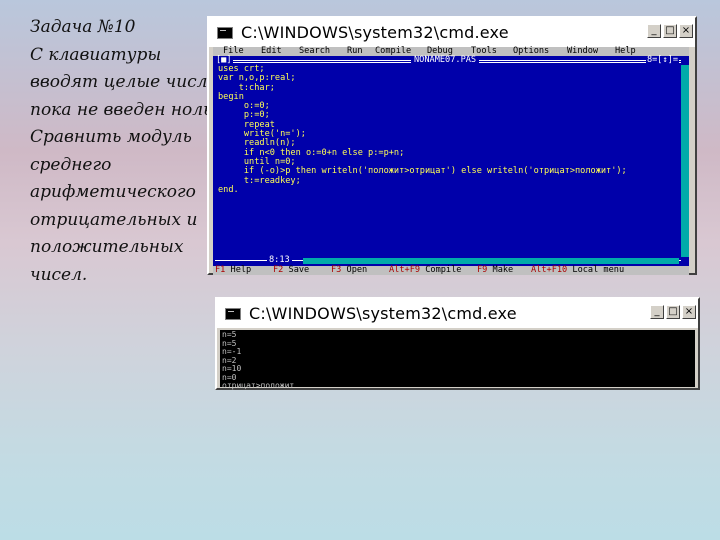  What do you see at coordinates (233, 270) in the screenshot?
I see `status-help: F1 Help` at bounding box center [233, 270].